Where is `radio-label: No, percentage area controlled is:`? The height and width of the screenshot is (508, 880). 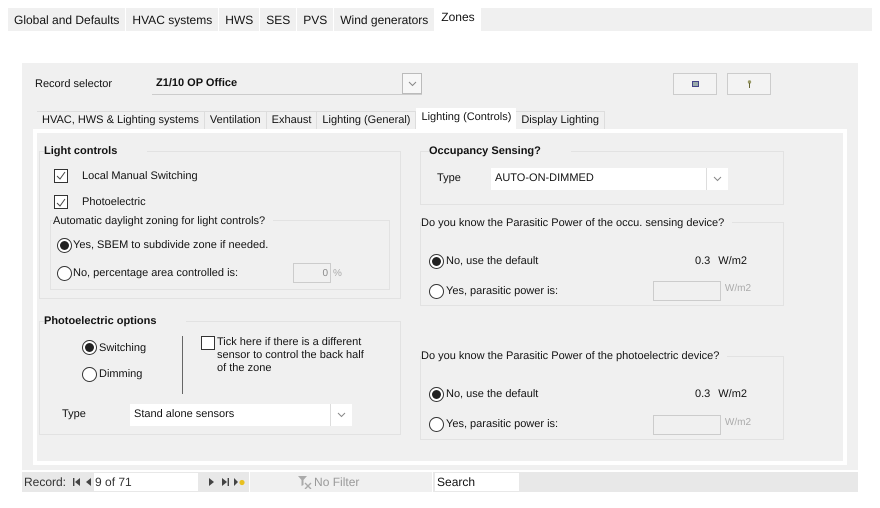
radio-label: No, percentage area controlled is: is located at coordinates (156, 273).